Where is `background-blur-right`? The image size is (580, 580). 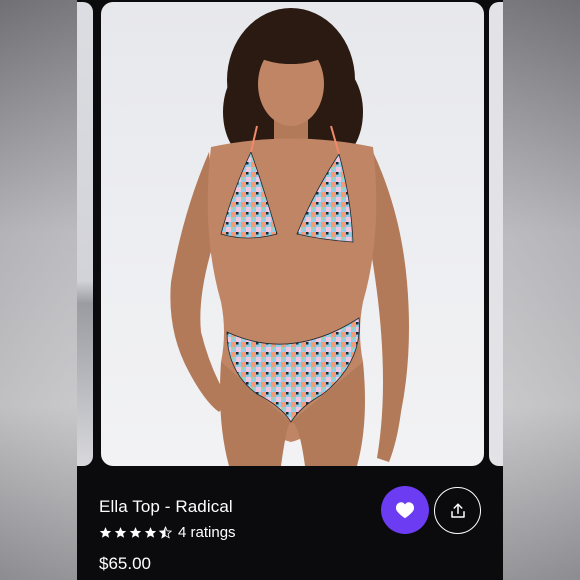 background-blur-right is located at coordinates (541, 290).